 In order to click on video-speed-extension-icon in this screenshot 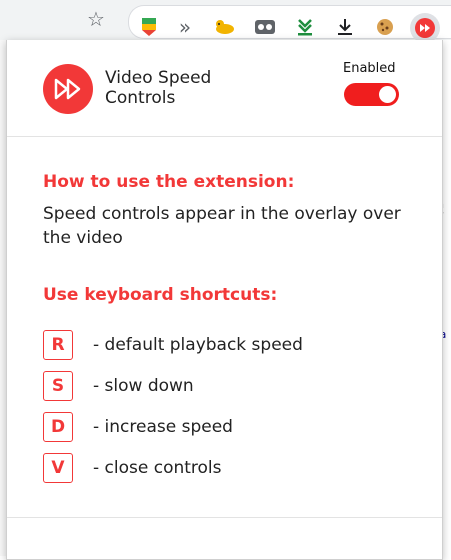, I will do `click(425, 28)`.